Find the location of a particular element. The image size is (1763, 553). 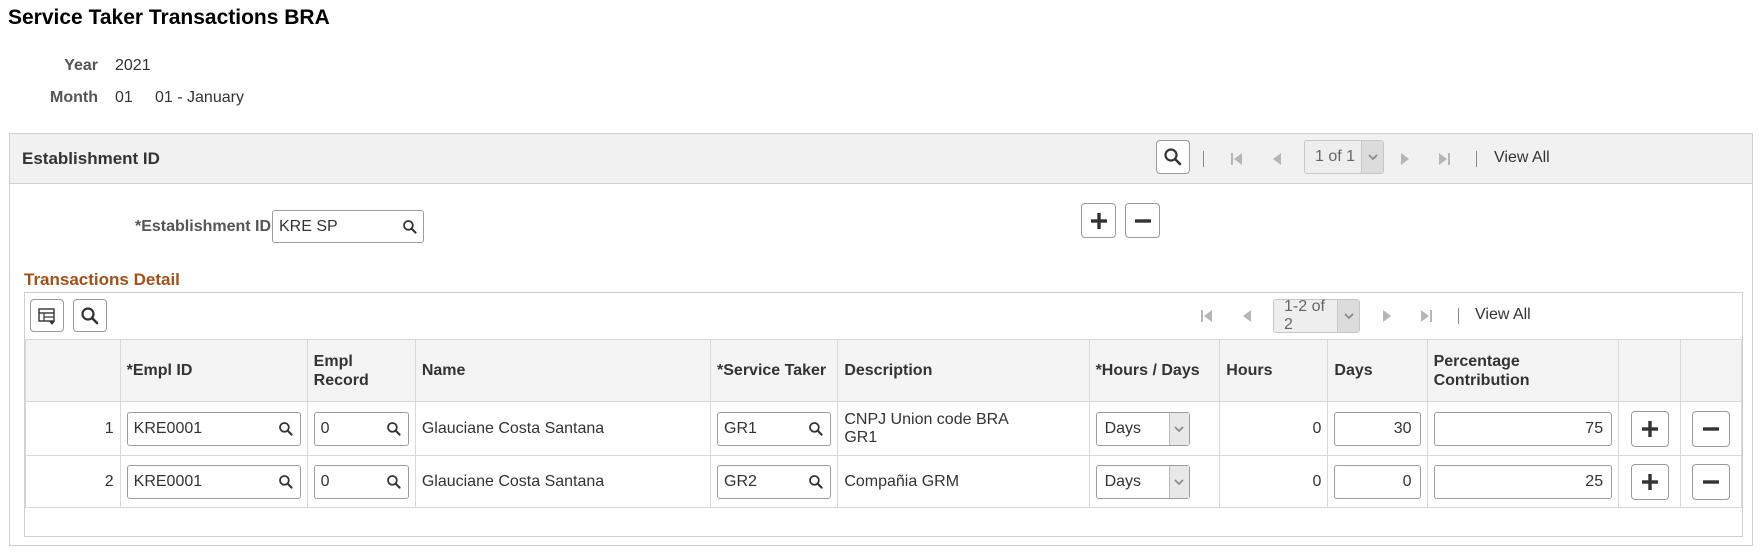

column-header-add is located at coordinates (1650, 370).